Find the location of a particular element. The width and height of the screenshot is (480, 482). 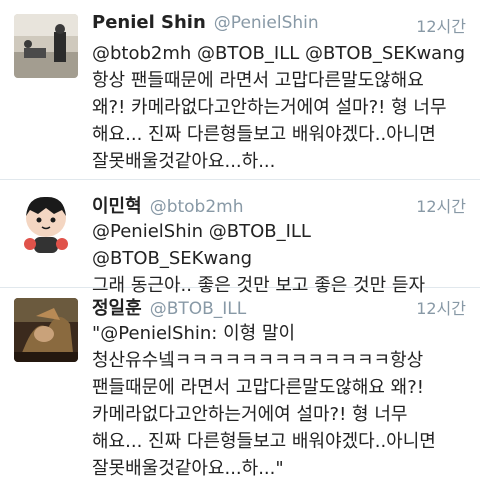

author-name: Peniel Shin @PenielShin is located at coordinates (205, 22).